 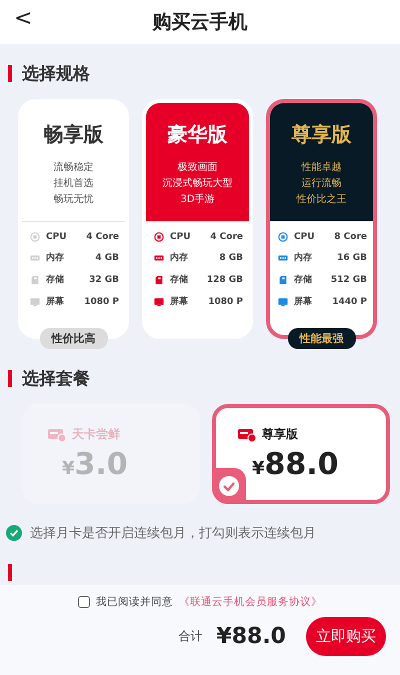 What do you see at coordinates (197, 219) in the screenshot?
I see `plan-card: 豪华版 极致画面 沉浸式畅玩大型 3D手游 CPU 4 Core 内存 8 GB 存储 128 GB 屏幕 1080 P` at bounding box center [197, 219].